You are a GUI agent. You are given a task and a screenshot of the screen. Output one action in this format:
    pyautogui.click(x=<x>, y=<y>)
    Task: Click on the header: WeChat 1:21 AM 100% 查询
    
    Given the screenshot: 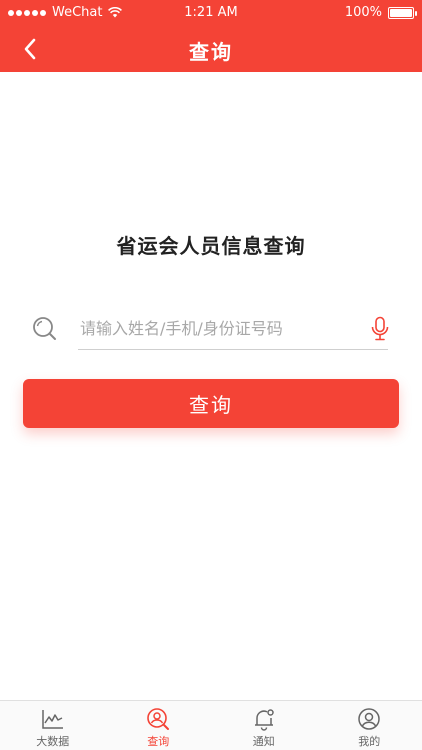 What is the action you would take?
    pyautogui.click(x=211, y=36)
    